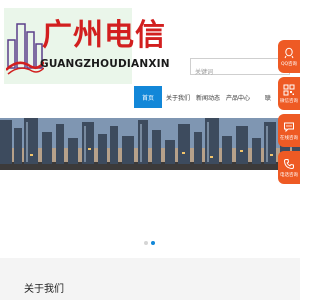 Image resolution: width=320 pixels, height=300 pixels. I want to click on phone-consult-button: 电话咨询, so click(289, 167).